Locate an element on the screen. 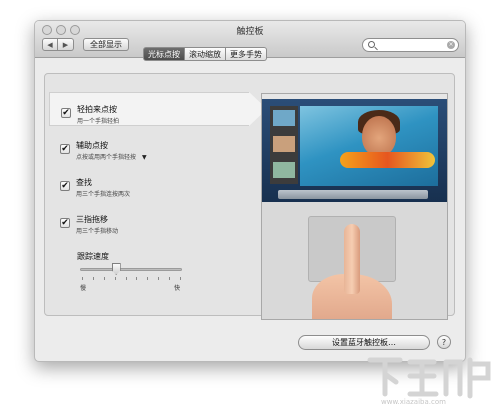 This screenshot has height=412, width=500. option-subtitle: 用一个手指轻拍 is located at coordinates (98, 121).